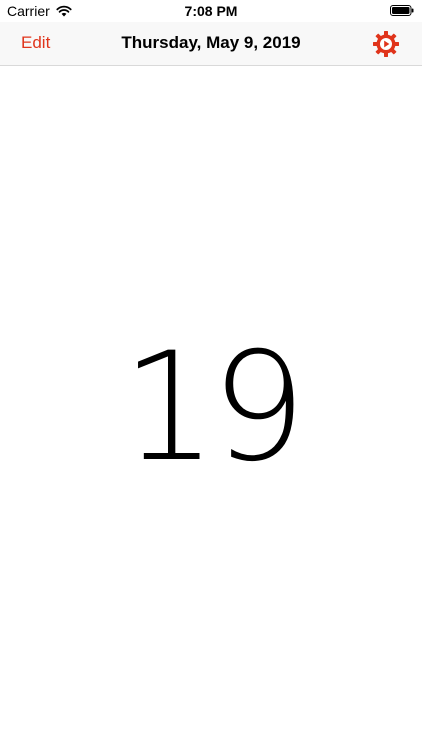 This screenshot has height=750, width=422. I want to click on day-number: 19, so click(214, 408).